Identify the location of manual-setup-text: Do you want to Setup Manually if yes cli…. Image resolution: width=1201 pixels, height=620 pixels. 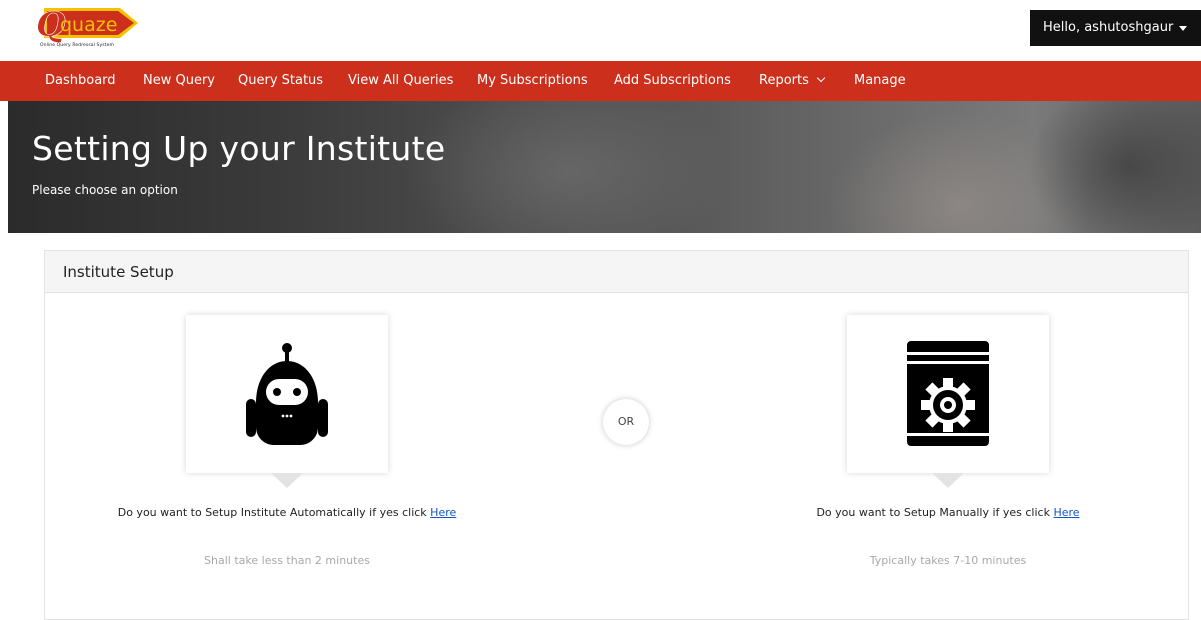
(948, 512).